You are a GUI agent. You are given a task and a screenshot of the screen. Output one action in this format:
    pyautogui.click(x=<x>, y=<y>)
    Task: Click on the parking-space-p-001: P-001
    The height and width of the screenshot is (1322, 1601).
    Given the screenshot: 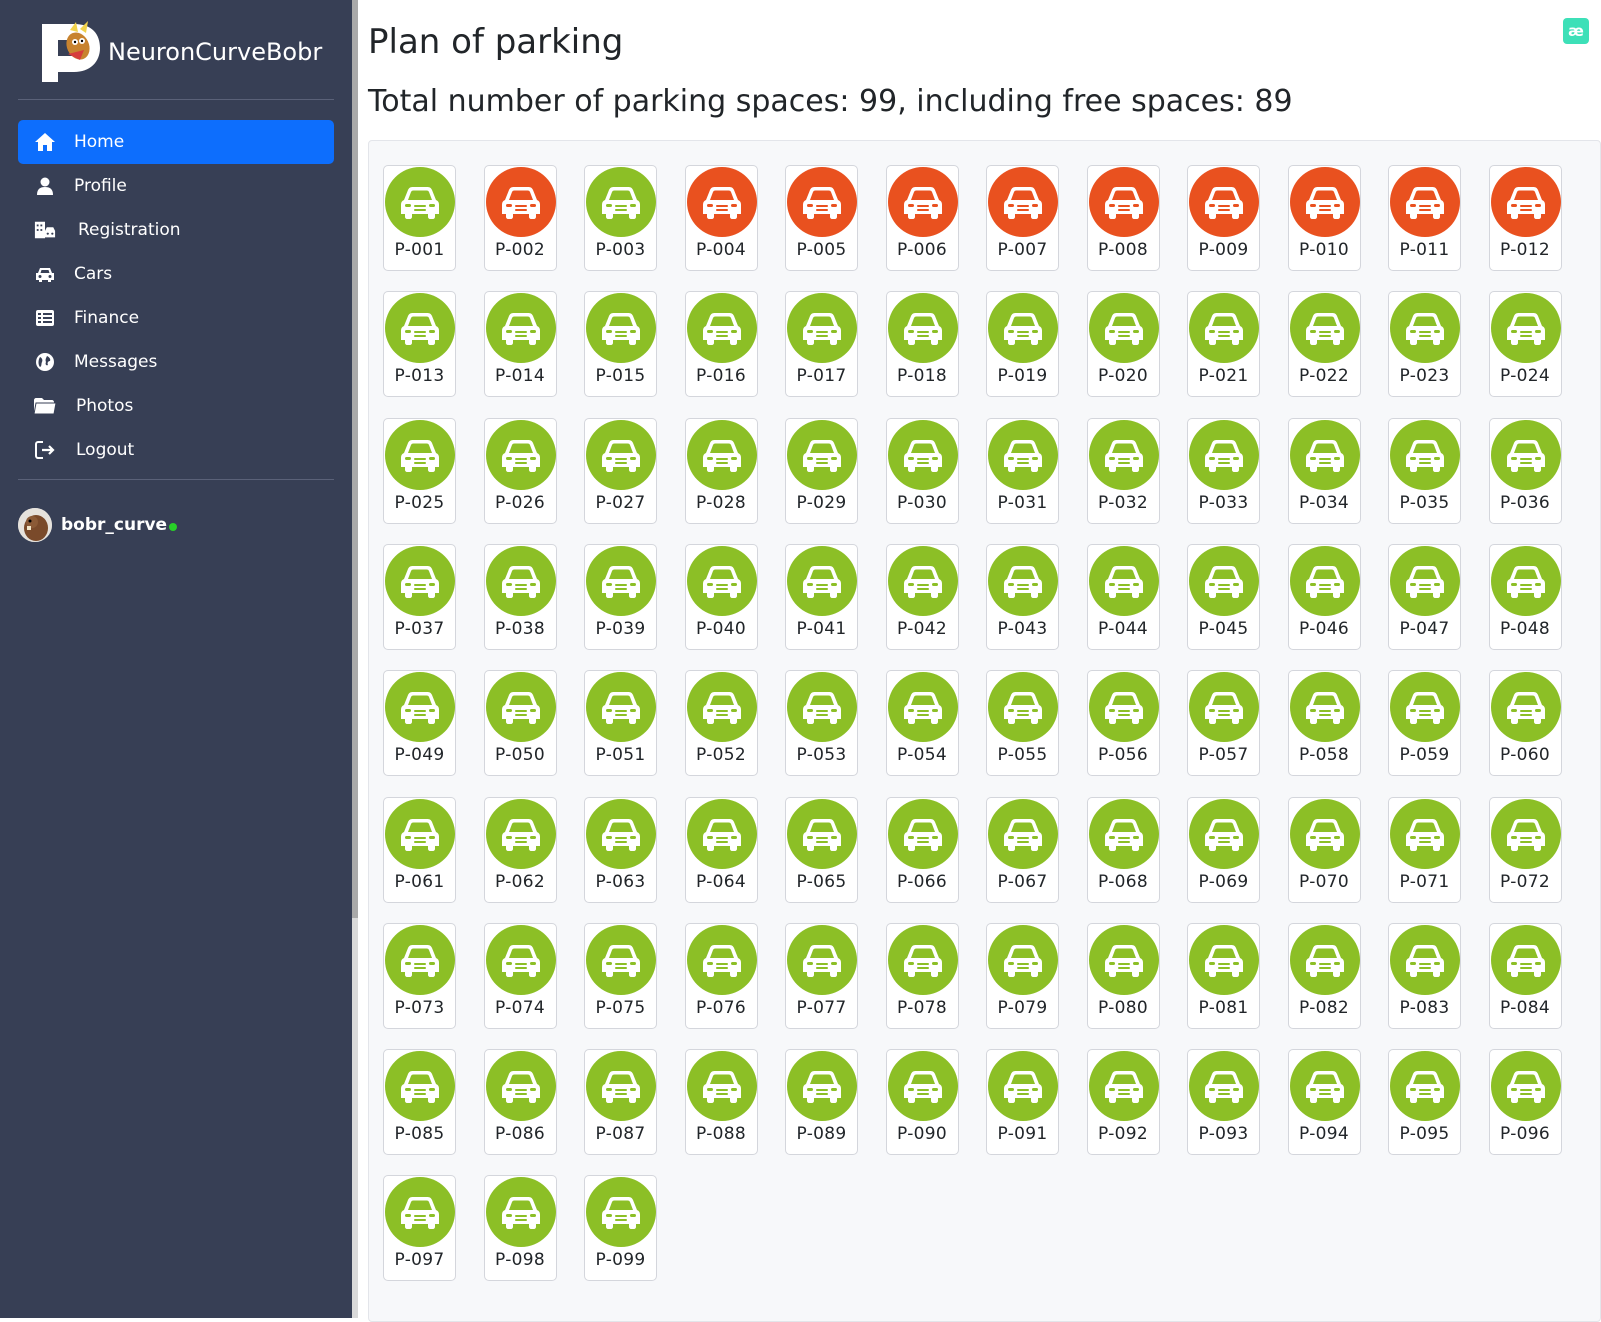 What is the action you would take?
    pyautogui.click(x=419, y=218)
    